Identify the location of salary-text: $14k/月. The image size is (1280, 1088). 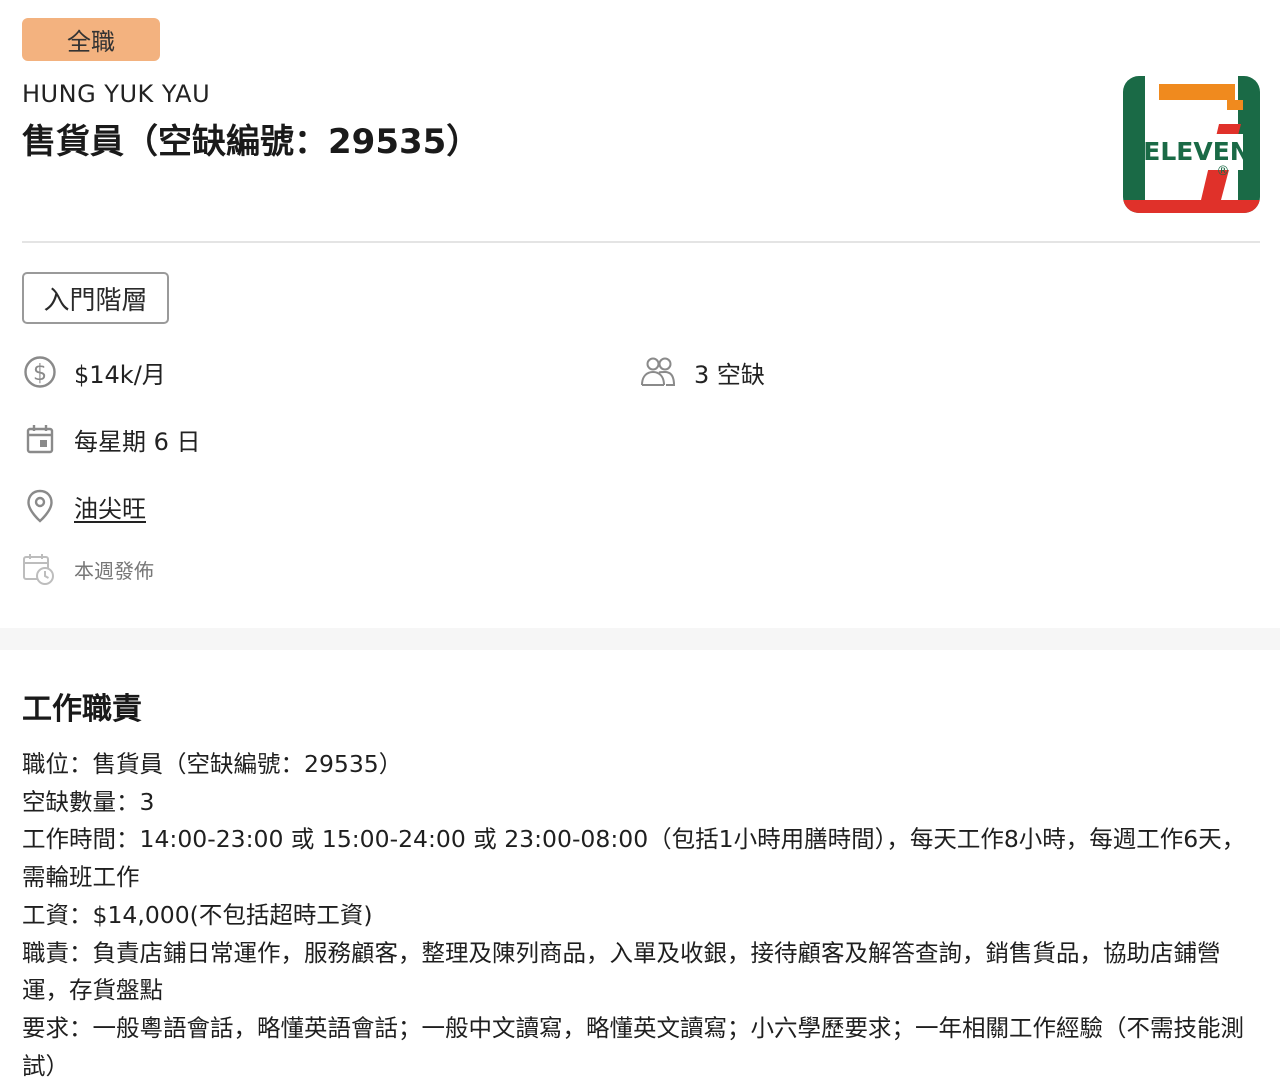
(120, 374).